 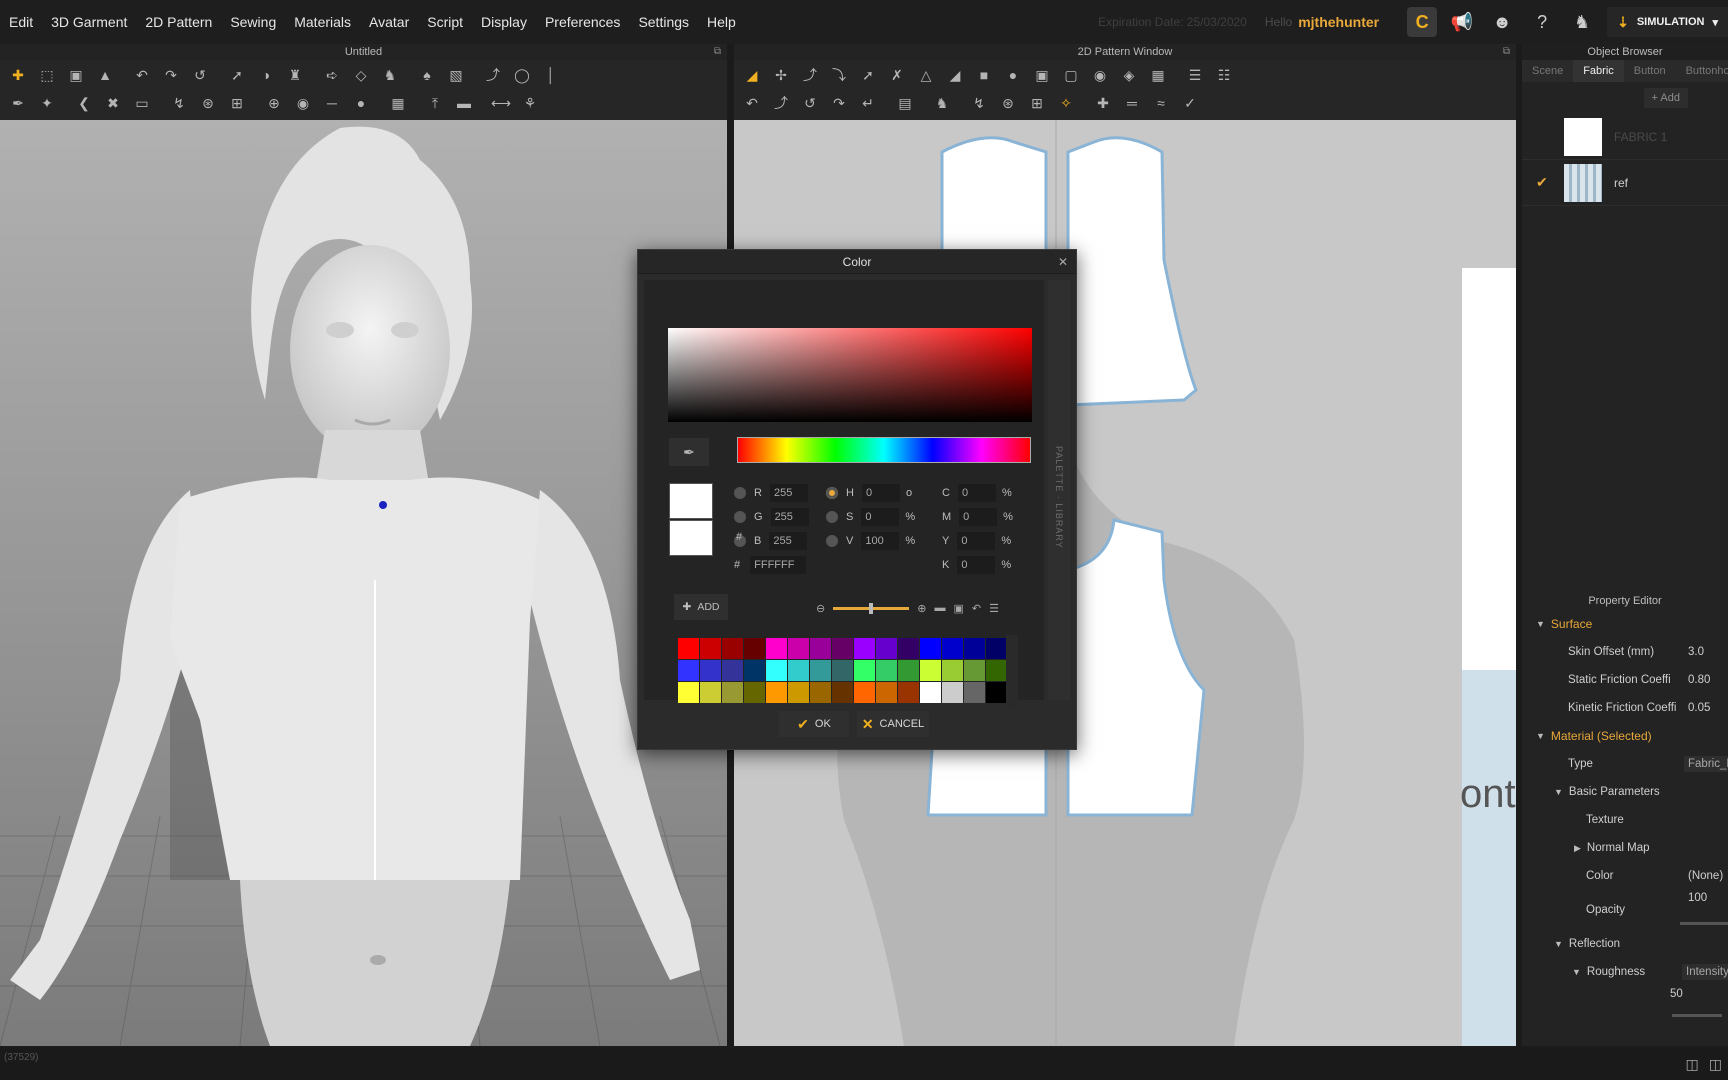 What do you see at coordinates (984, 75) in the screenshot?
I see `rectangle-icon: ■` at bounding box center [984, 75].